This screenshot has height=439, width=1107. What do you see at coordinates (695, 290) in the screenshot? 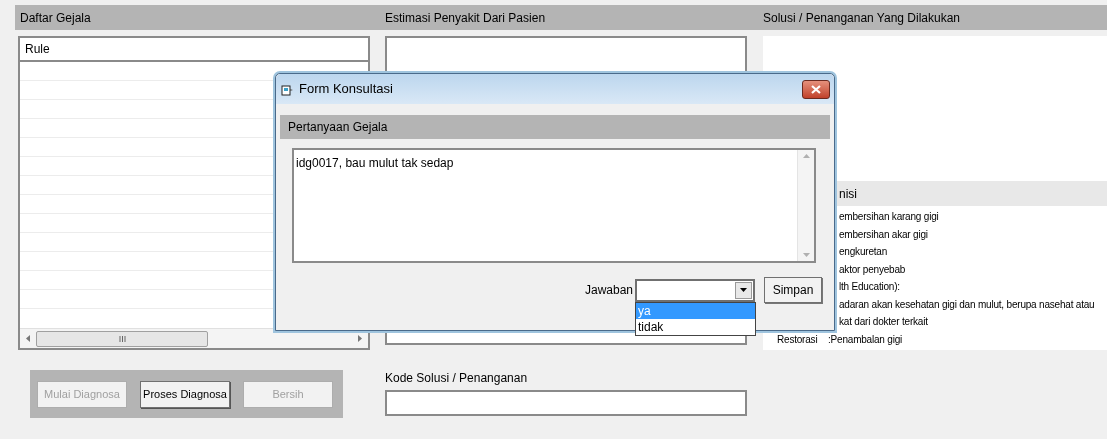
I see `answer-dropdown` at bounding box center [695, 290].